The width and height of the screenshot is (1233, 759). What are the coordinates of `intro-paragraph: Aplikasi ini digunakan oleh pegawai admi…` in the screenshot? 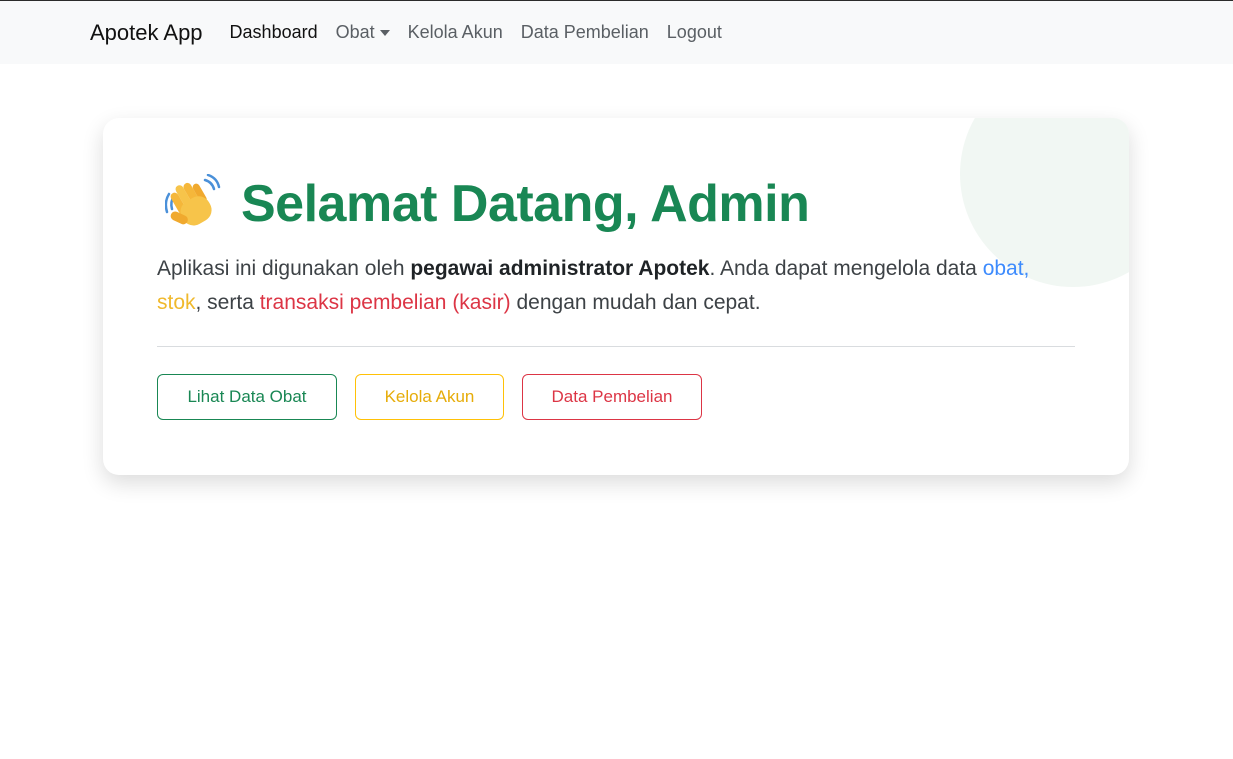 It's located at (607, 286).